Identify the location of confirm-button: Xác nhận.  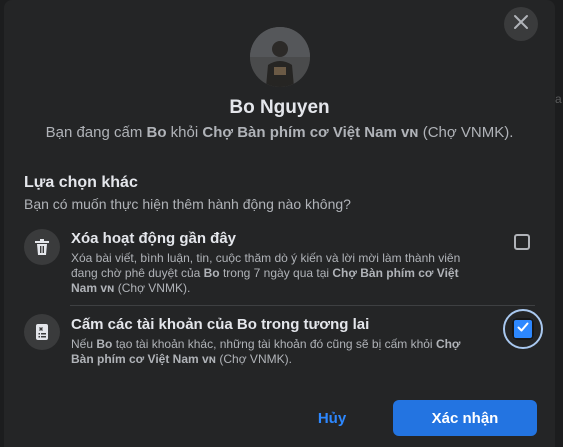
(465, 418).